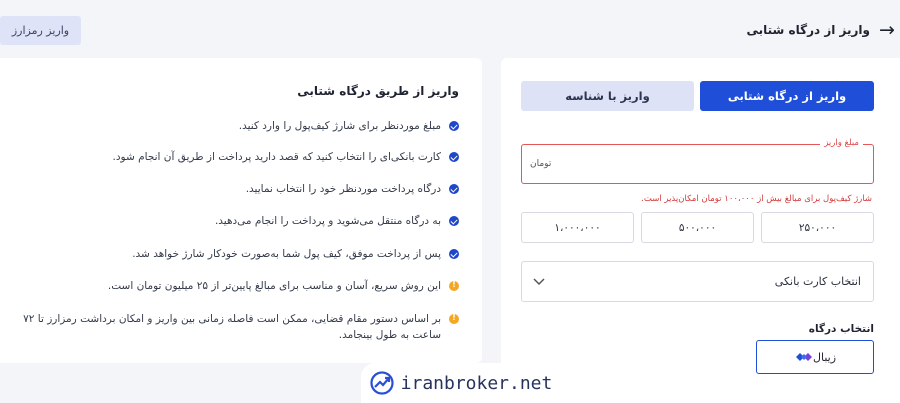 The height and width of the screenshot is (403, 900). What do you see at coordinates (450, 29) in the screenshot?
I see `top-bar: واریز رمزارز واریز از درگاه شتابی →` at bounding box center [450, 29].